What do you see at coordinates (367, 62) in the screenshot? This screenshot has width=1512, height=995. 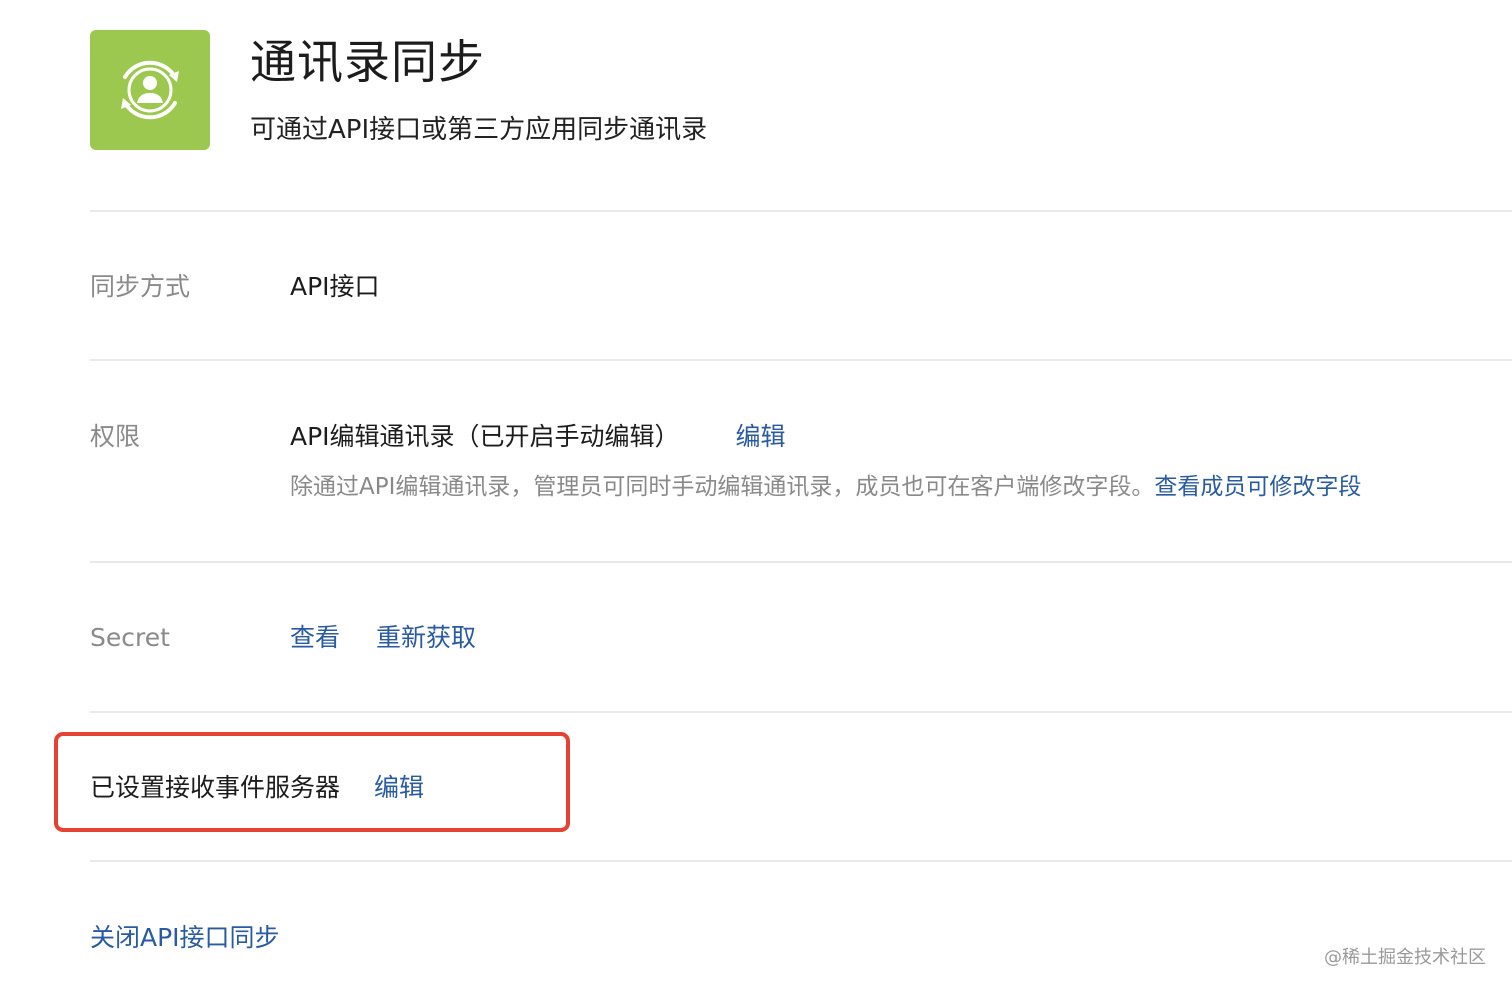 I see `page-title: 通讯录同步` at bounding box center [367, 62].